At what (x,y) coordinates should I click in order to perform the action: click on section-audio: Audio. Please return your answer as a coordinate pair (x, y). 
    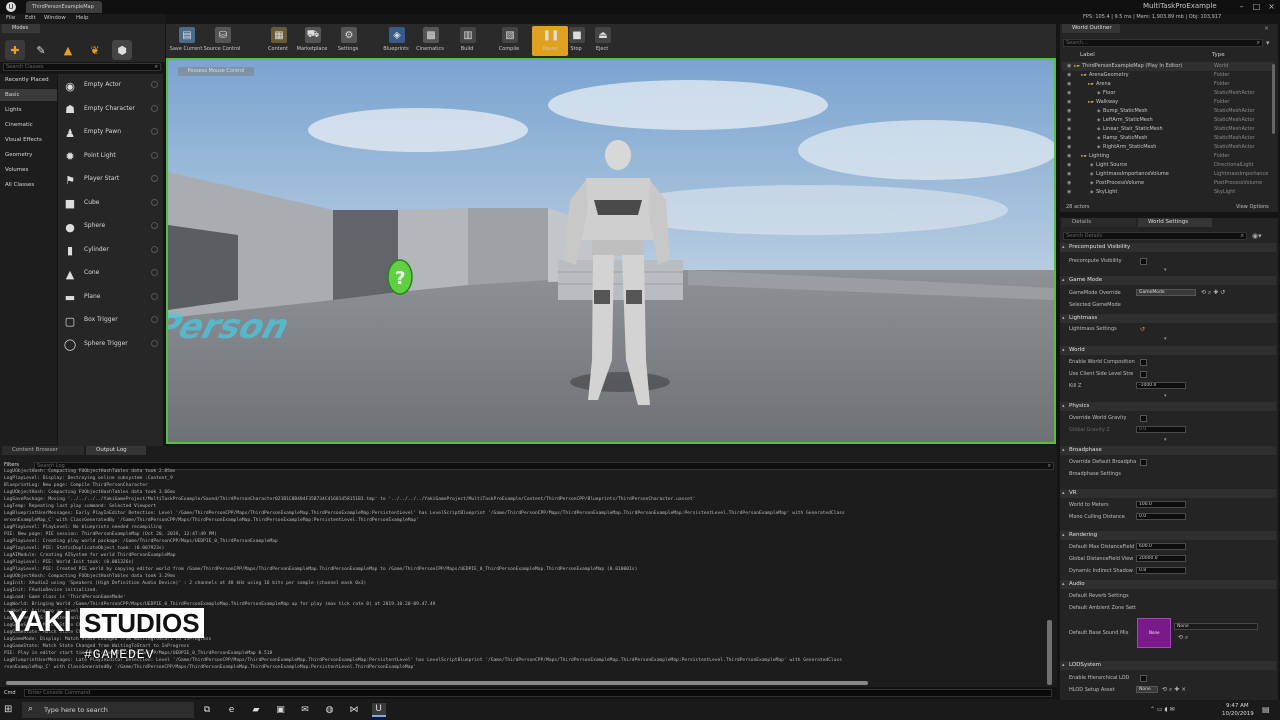
    Looking at the image, I should click on (1168, 584).